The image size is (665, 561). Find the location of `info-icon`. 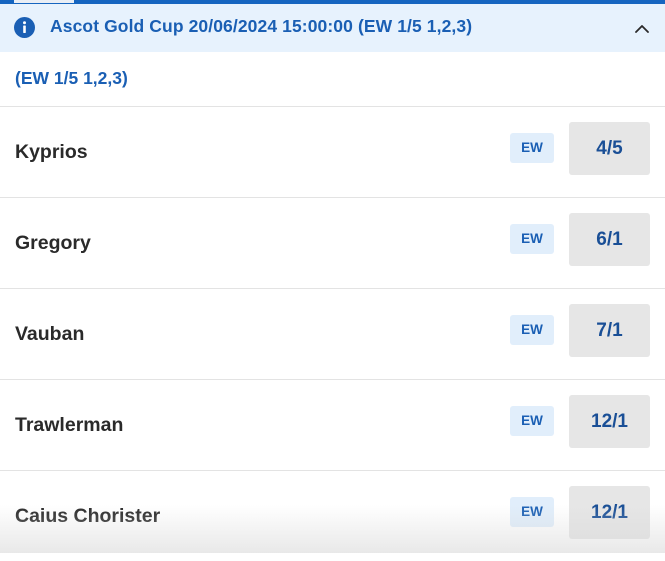

info-icon is located at coordinates (24, 27).